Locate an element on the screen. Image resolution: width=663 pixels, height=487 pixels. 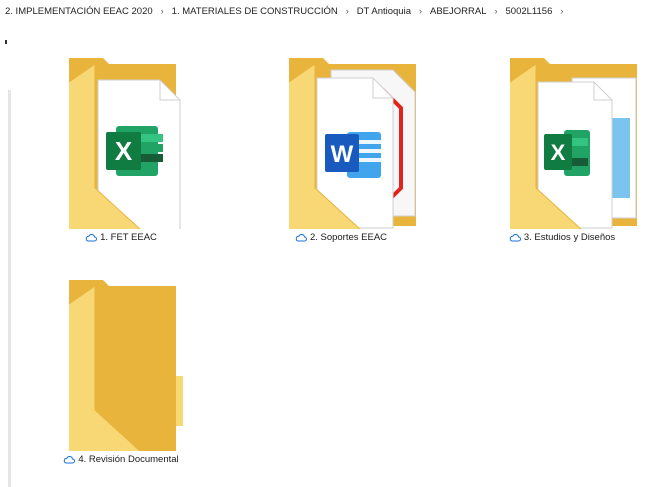
folder-icon is located at coordinates (121, 363).